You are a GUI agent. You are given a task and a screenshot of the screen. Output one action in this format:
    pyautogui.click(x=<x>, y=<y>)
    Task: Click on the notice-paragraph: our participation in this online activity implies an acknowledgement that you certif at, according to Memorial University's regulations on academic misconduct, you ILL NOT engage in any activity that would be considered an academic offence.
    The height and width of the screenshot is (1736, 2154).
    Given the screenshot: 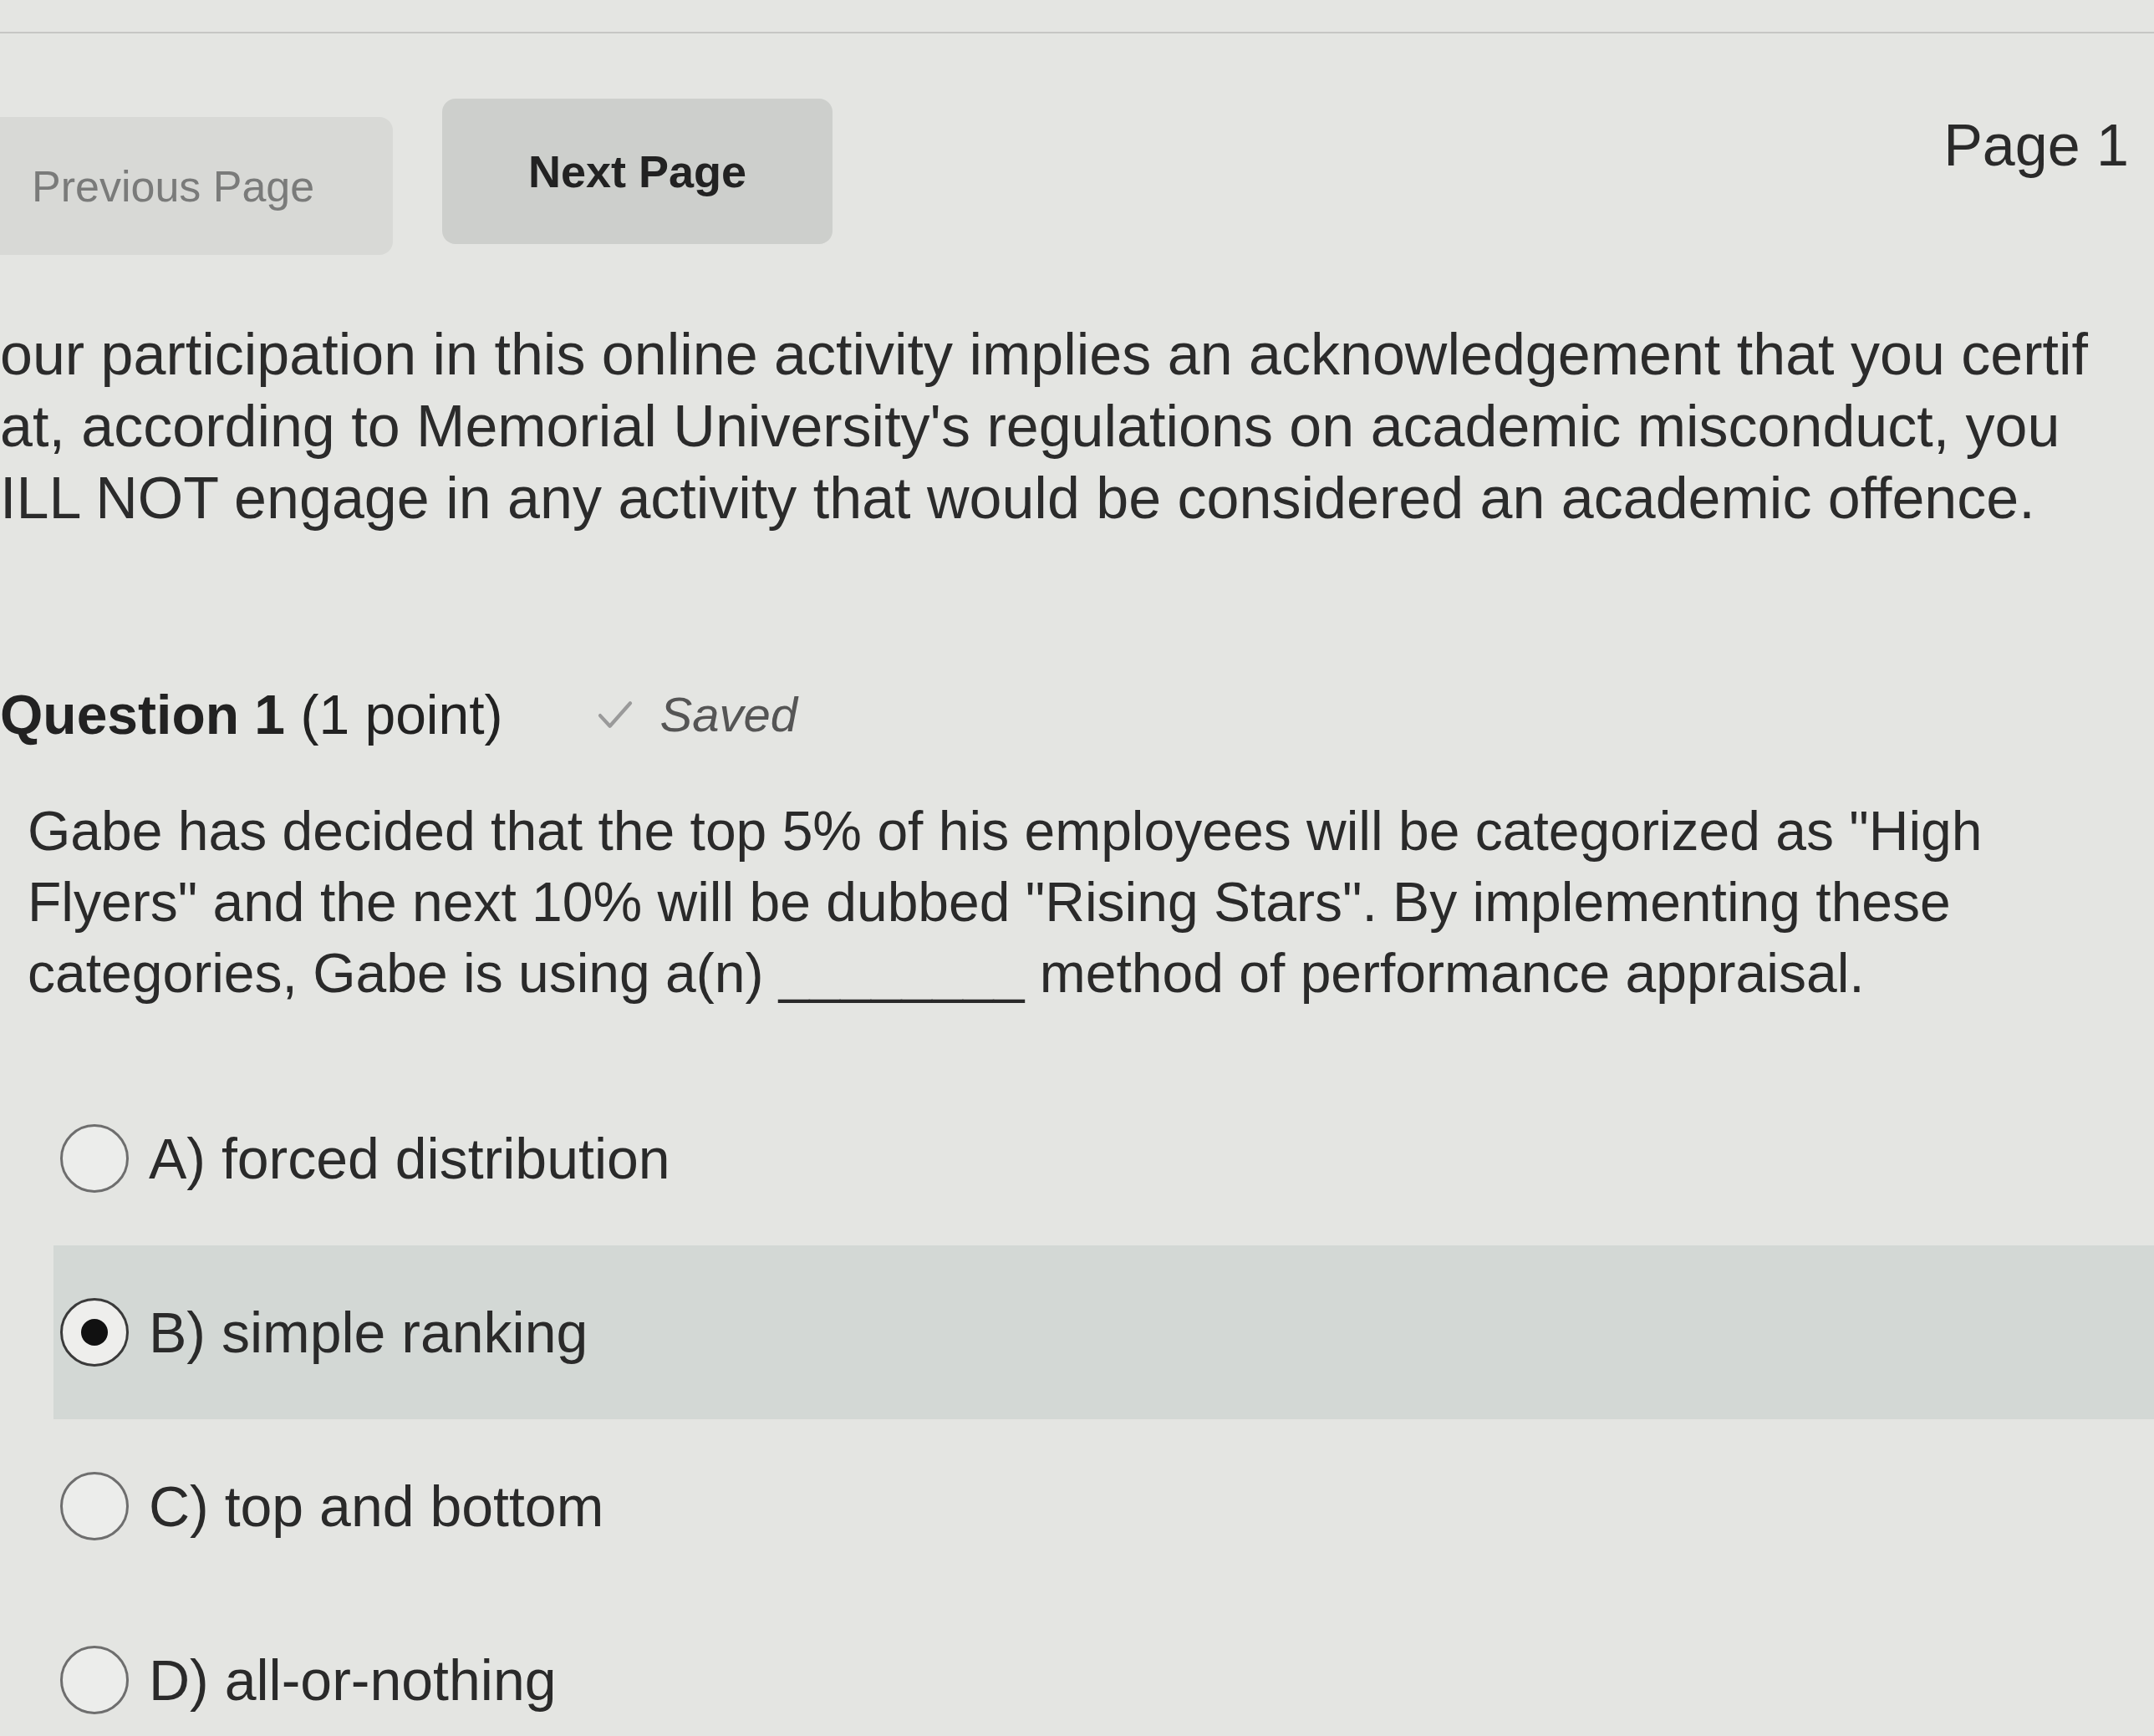 What is the action you would take?
    pyautogui.click(x=1044, y=426)
    